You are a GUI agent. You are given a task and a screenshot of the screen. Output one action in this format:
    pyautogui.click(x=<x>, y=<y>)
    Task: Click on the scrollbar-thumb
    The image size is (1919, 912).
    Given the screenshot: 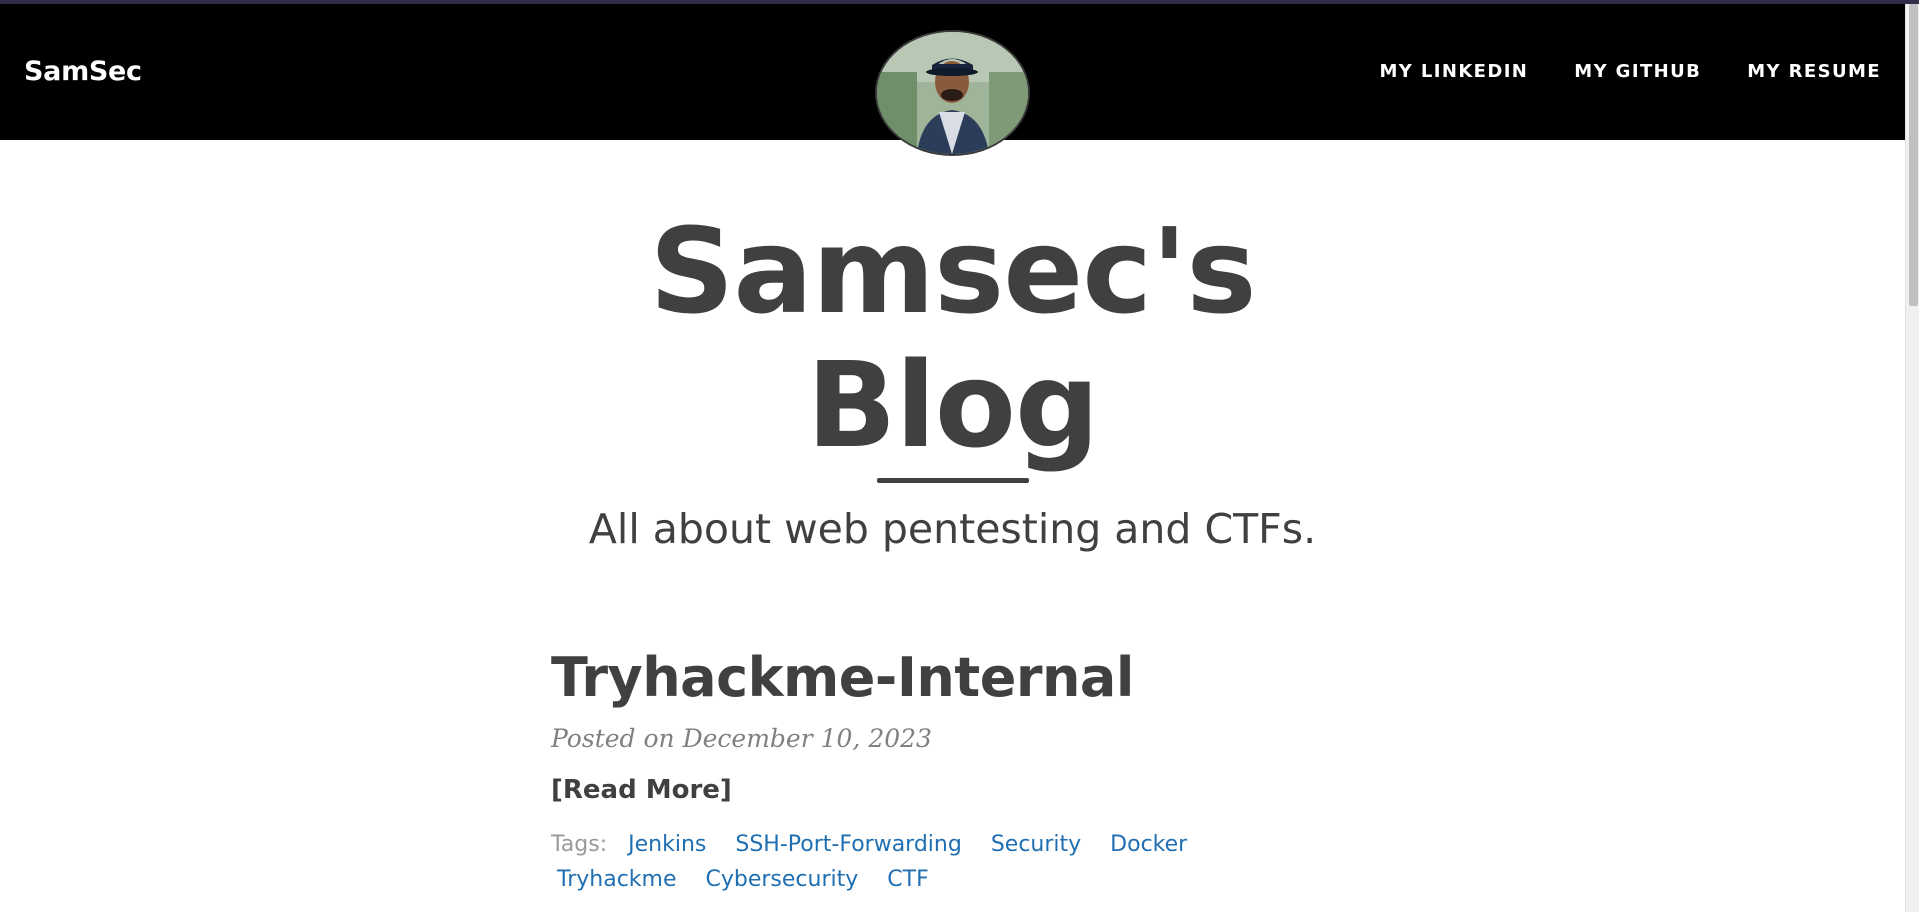 What is the action you would take?
    pyautogui.click(x=1913, y=155)
    